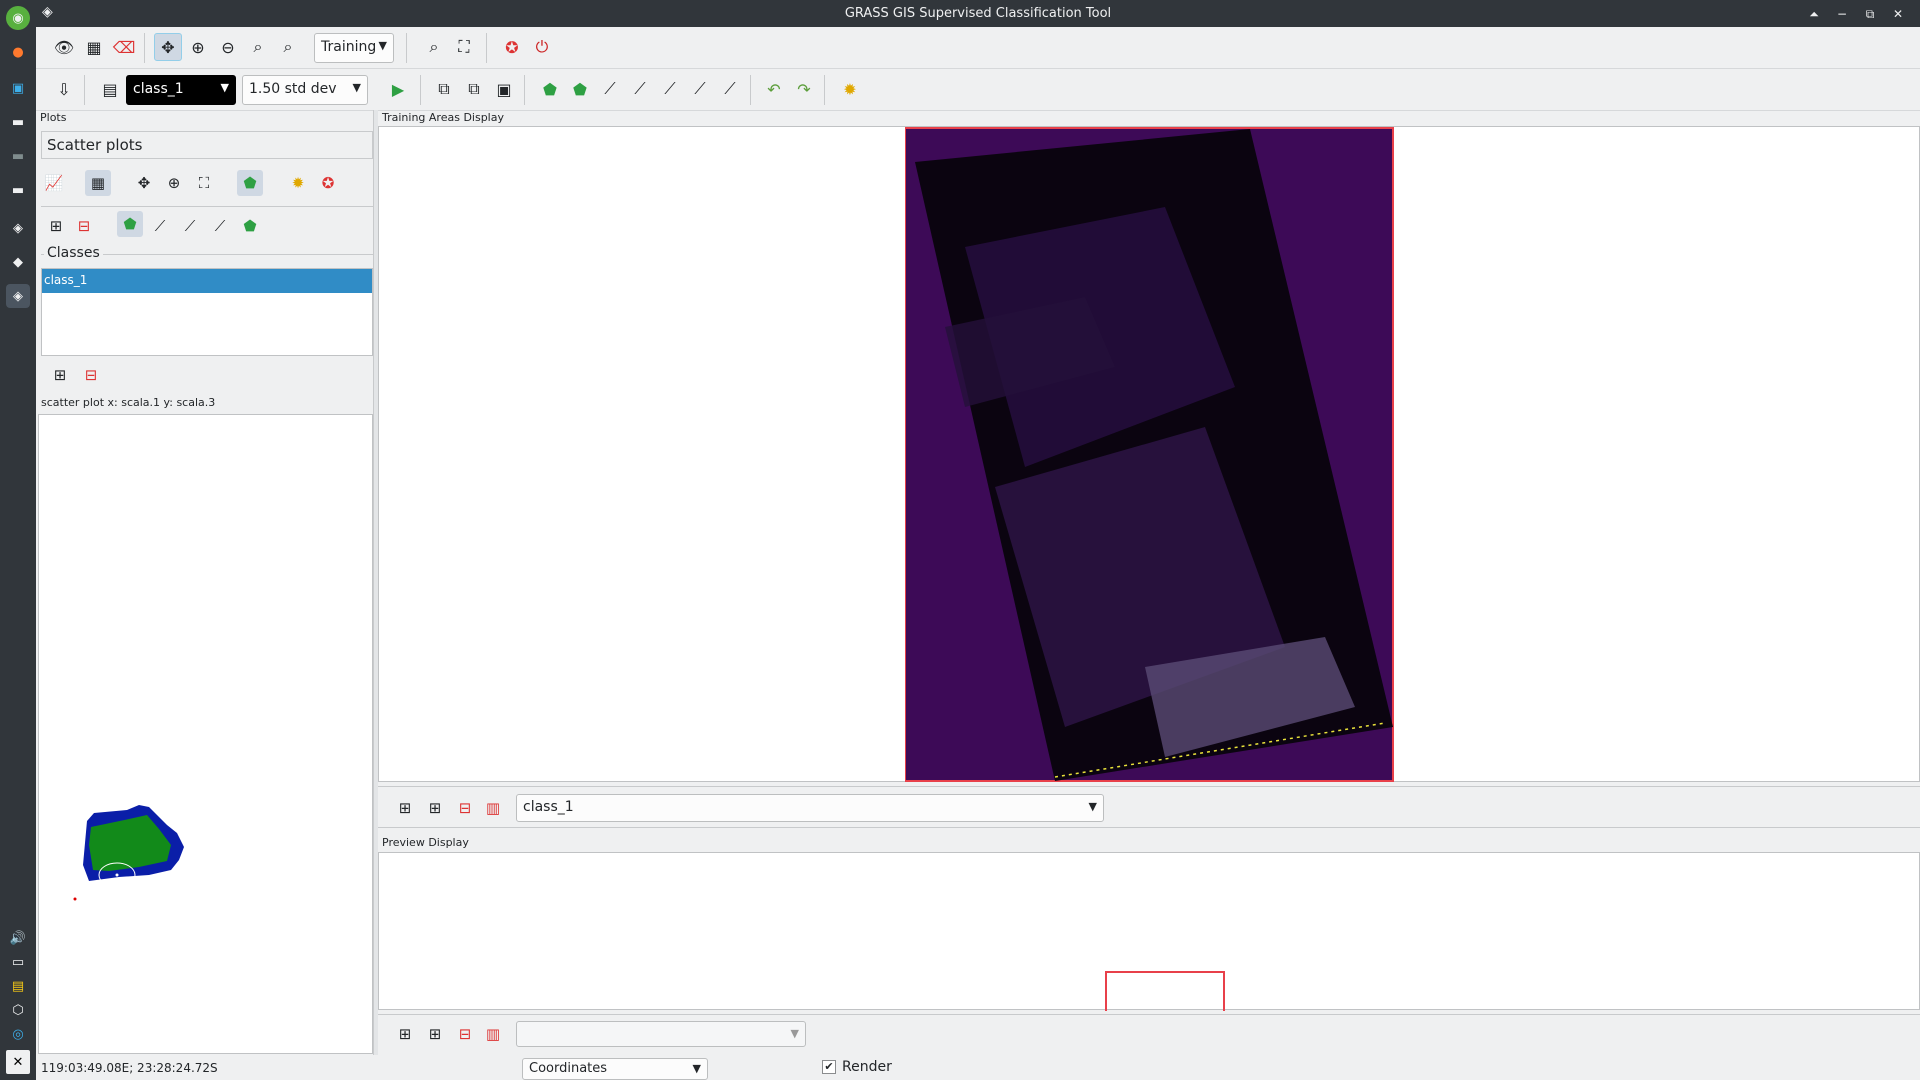 The width and height of the screenshot is (1920, 1080). Describe the element at coordinates (700, 89) in the screenshot. I see `edit-line-icon: ⟋` at that location.